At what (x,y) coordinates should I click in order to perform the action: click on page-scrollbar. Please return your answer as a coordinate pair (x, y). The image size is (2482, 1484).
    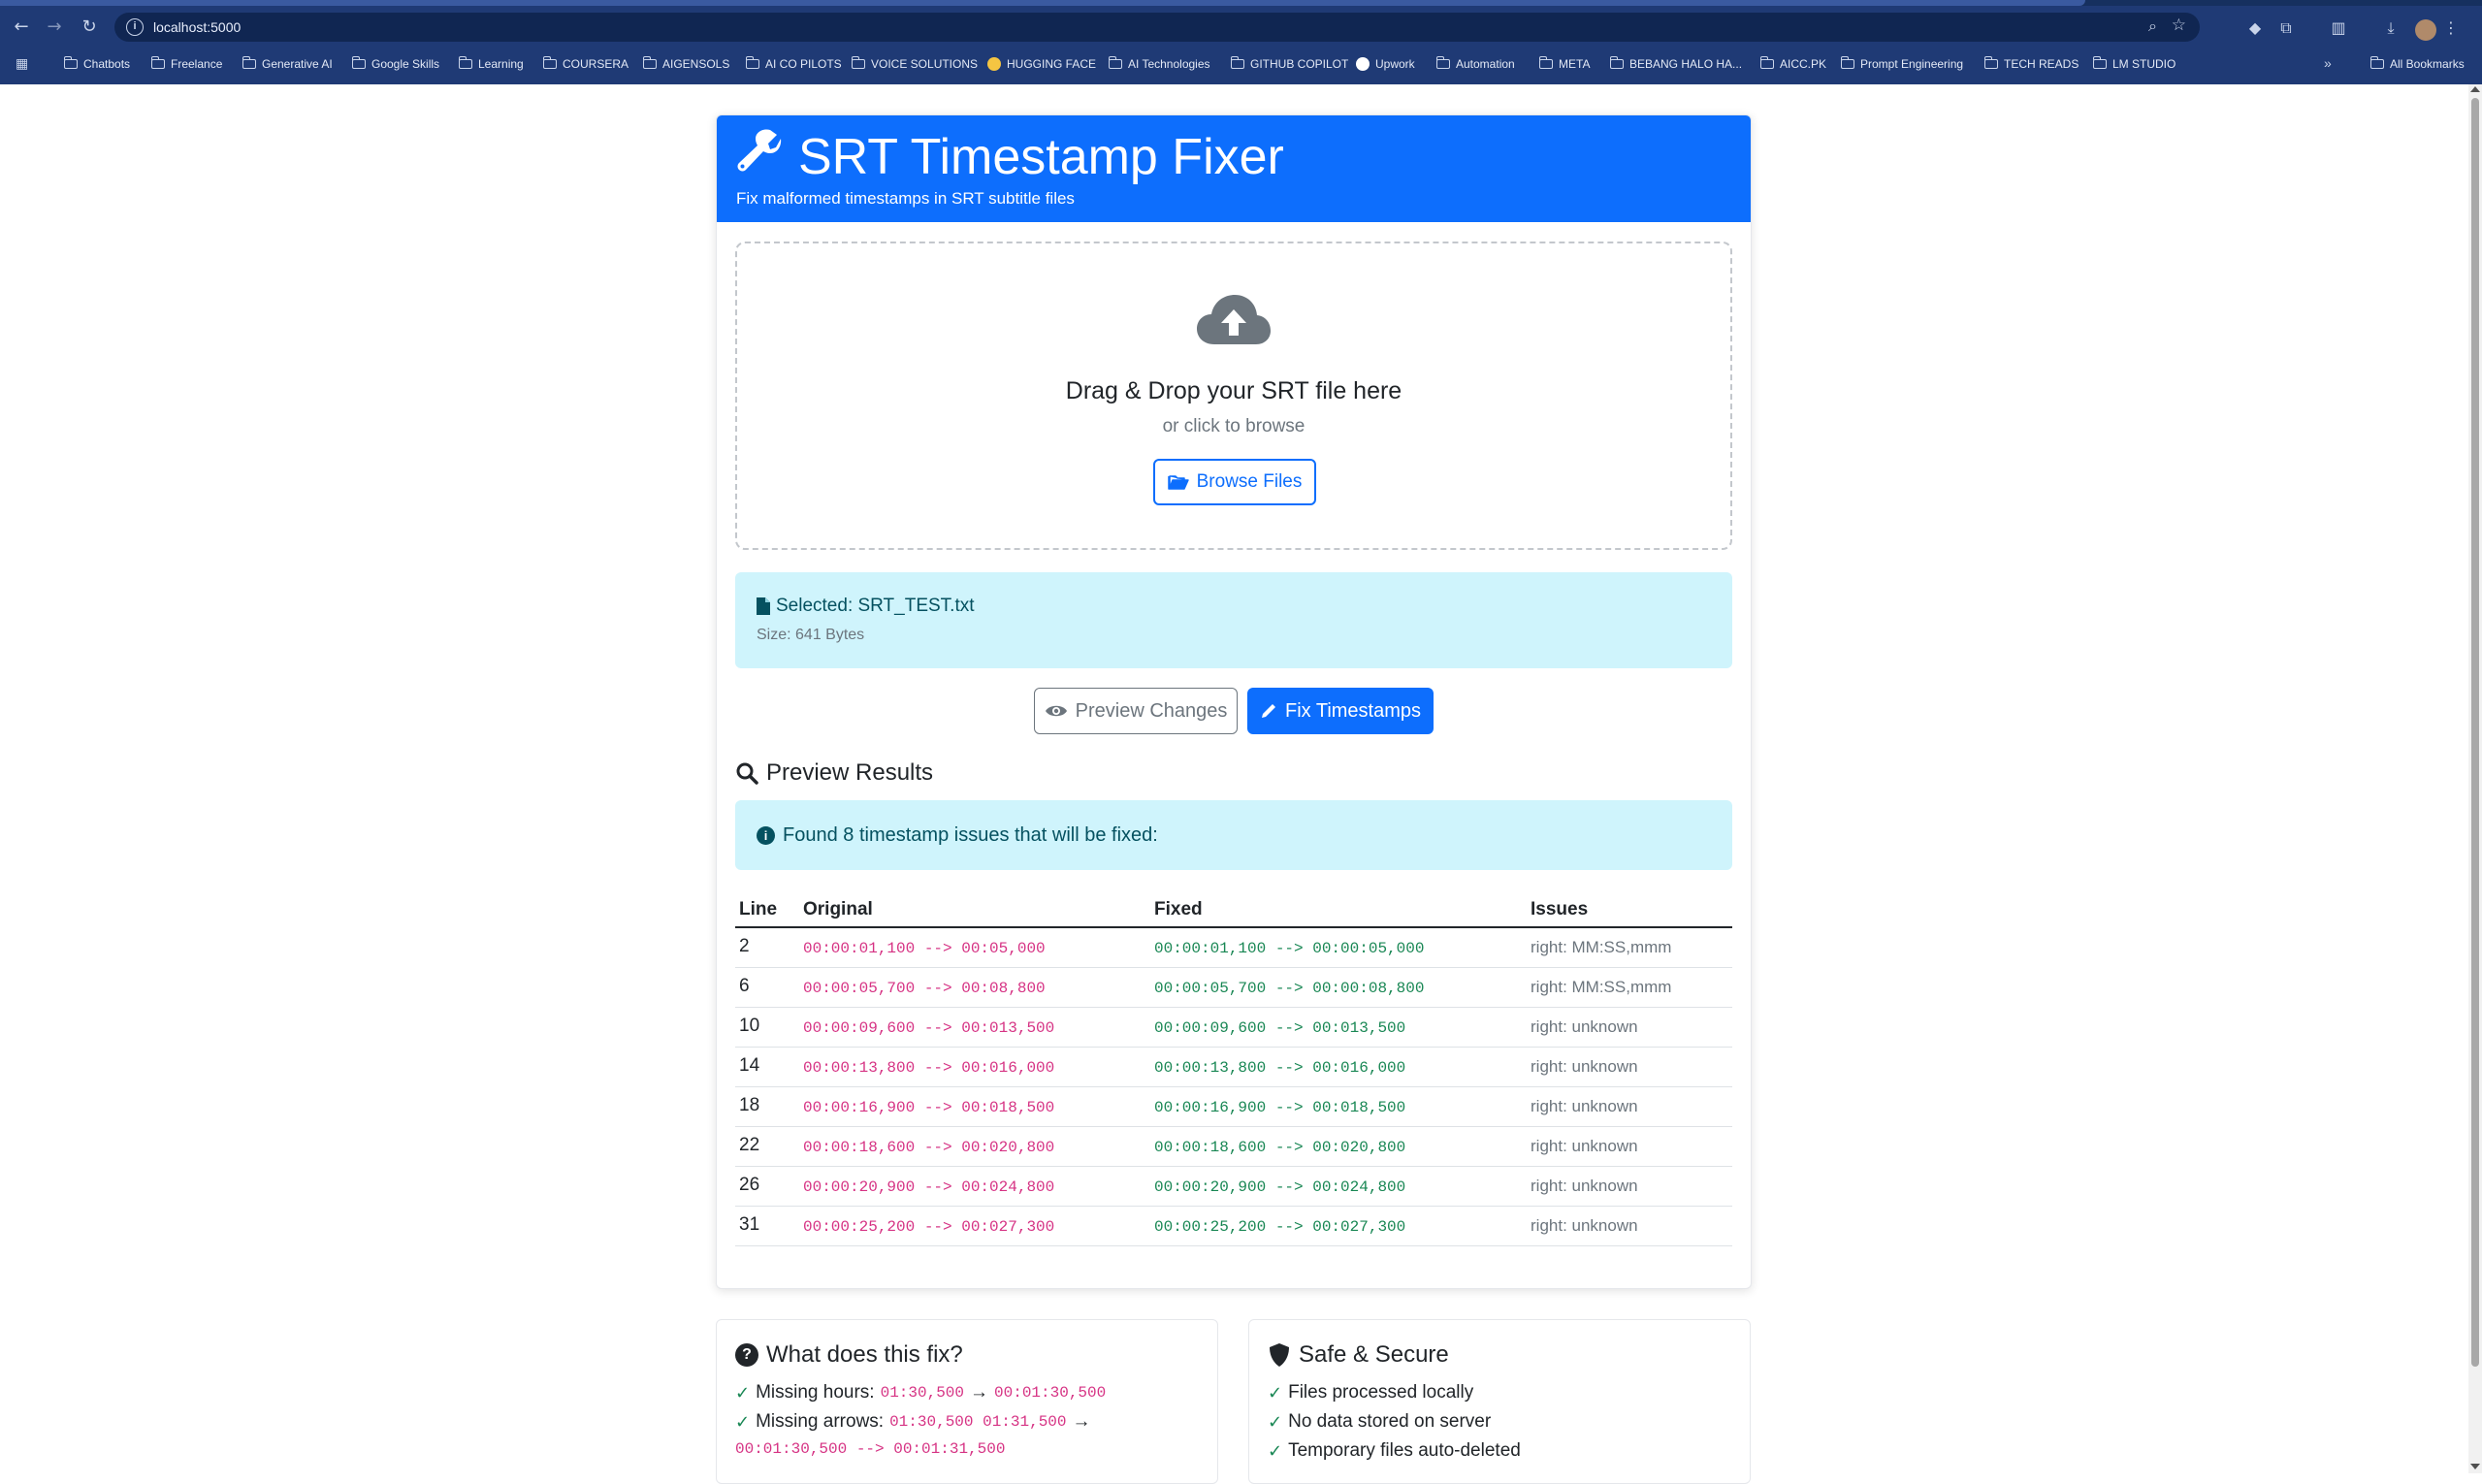
    Looking at the image, I should click on (2475, 778).